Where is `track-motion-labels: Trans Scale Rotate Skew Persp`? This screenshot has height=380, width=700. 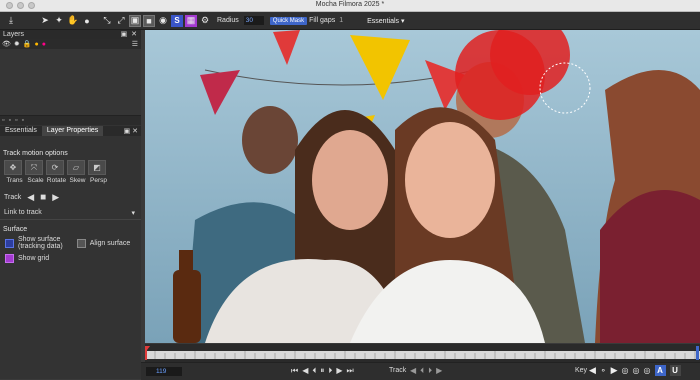 track-motion-labels: Trans Scale Rotate Skew Persp is located at coordinates (70, 180).